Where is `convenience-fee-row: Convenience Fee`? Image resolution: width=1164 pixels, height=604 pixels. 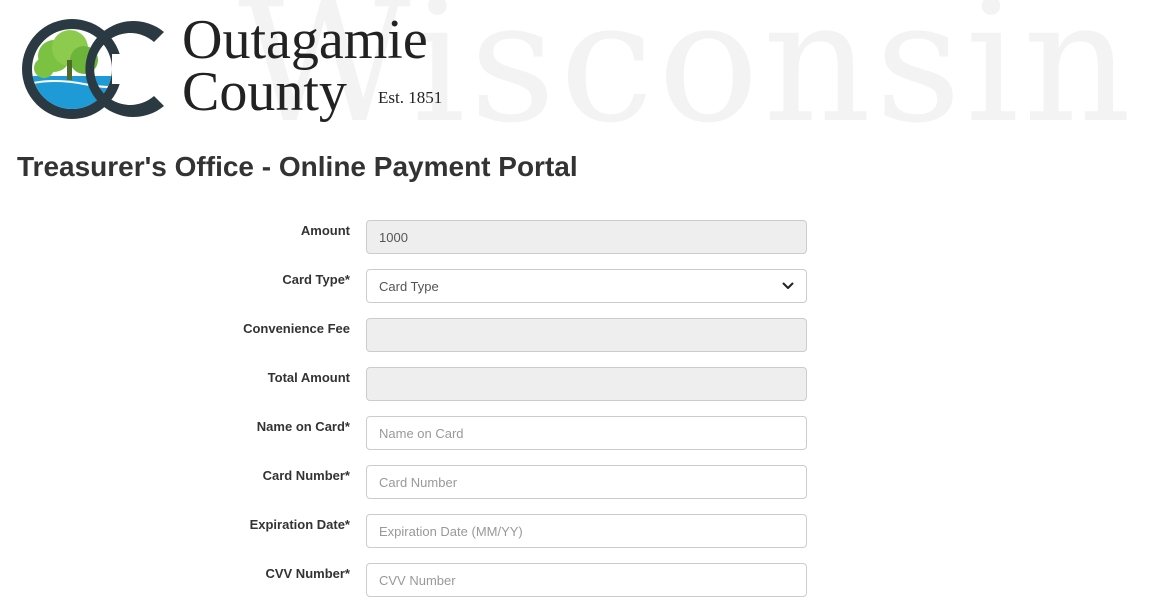 convenience-fee-row: Convenience Fee is located at coordinates (582, 342).